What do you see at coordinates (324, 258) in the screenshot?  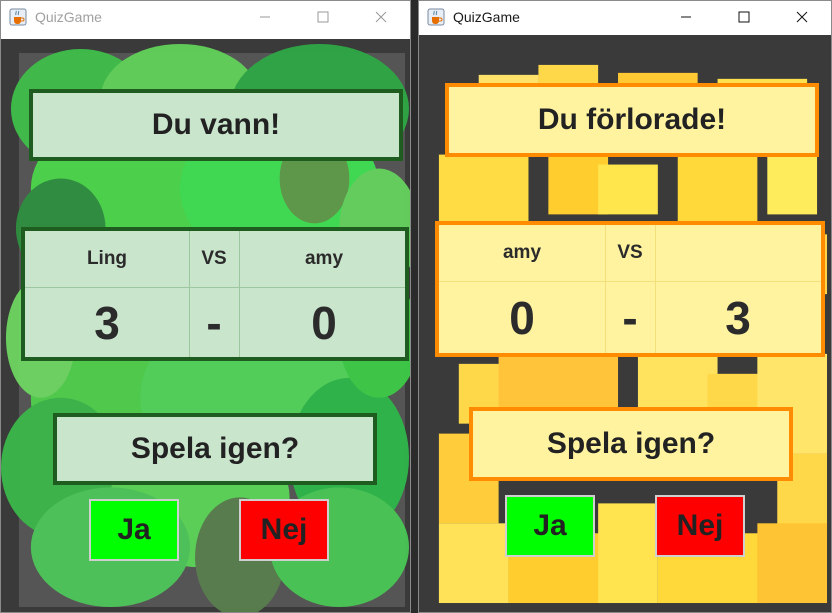 I see `player-right-name: amy` at bounding box center [324, 258].